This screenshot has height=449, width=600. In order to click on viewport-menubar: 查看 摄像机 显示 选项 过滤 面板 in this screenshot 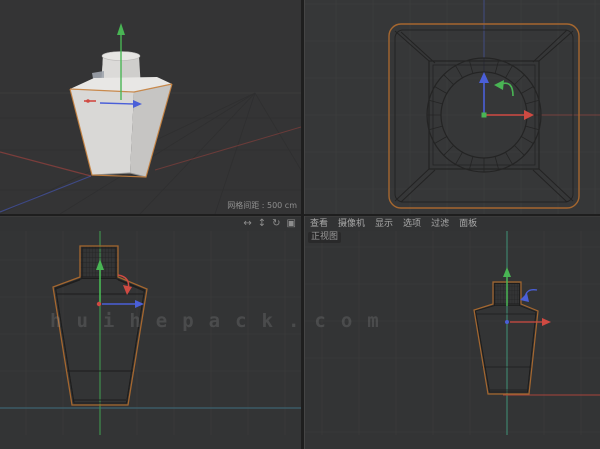, I will do `click(452, 223)`.